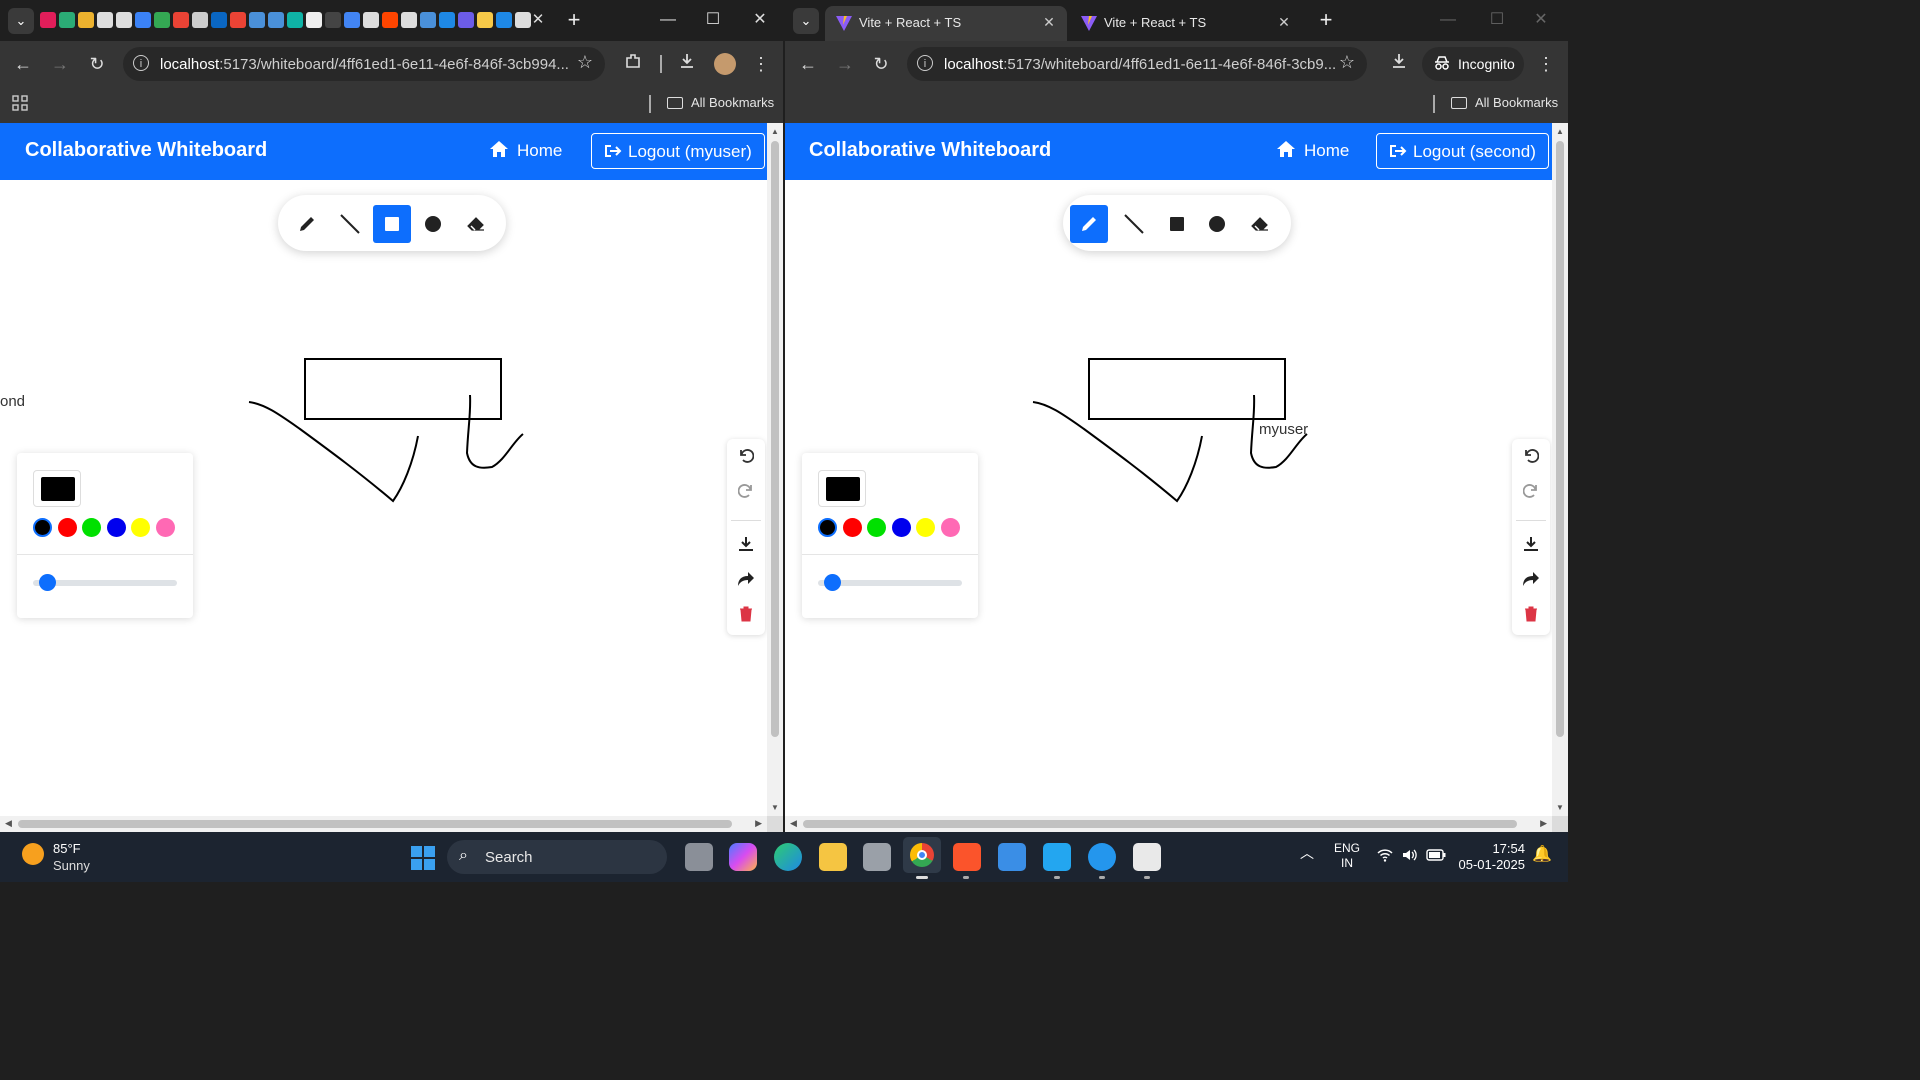 The height and width of the screenshot is (1080, 1920). Describe the element at coordinates (1186, 23) in the screenshot. I see `tab-inactive: Vite + React + TS ✕` at that location.